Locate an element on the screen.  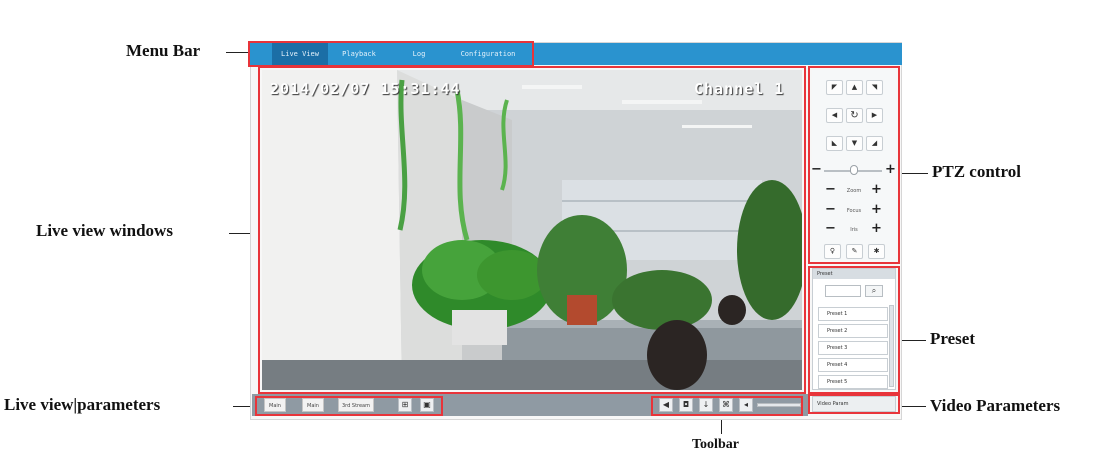
menu-bar-callout: Menu Bar is located at coordinates (163, 50).